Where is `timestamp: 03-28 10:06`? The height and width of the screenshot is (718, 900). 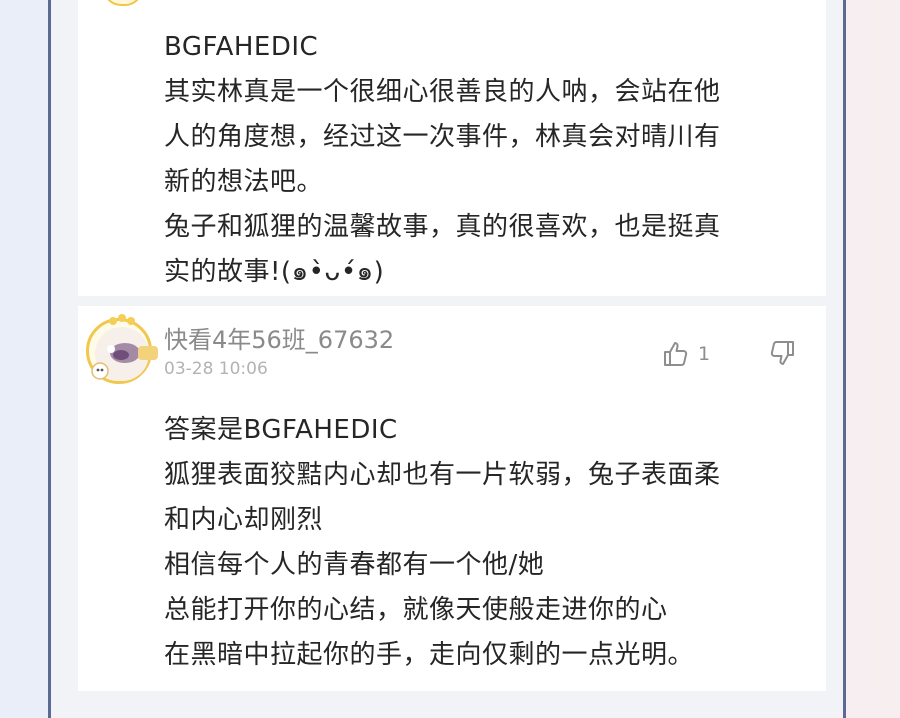
timestamp: 03-28 10:06 is located at coordinates (216, 369).